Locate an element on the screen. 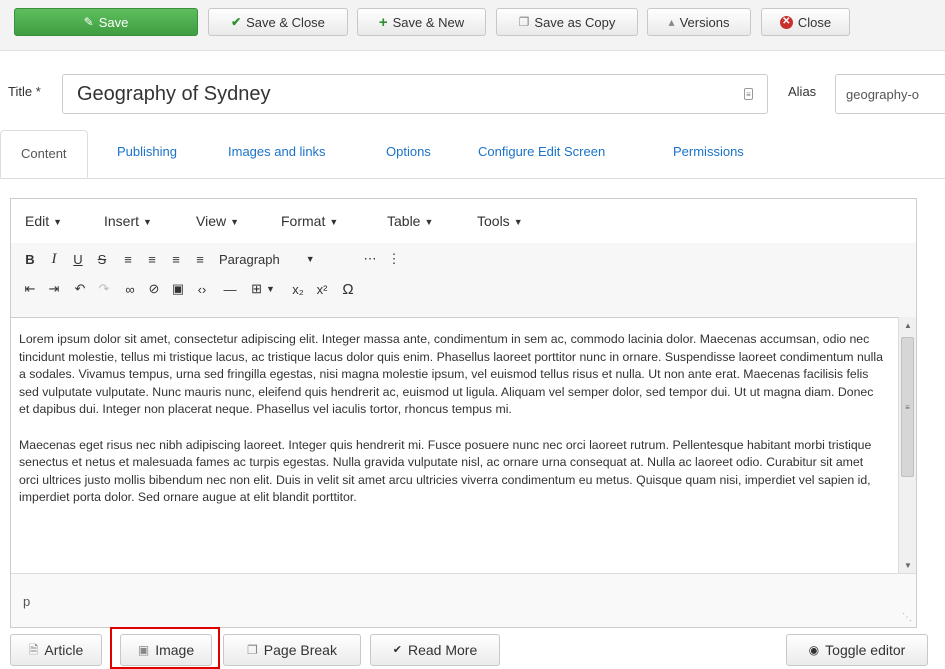 The image size is (945, 669). versions-button: ▴ Versions is located at coordinates (699, 22).